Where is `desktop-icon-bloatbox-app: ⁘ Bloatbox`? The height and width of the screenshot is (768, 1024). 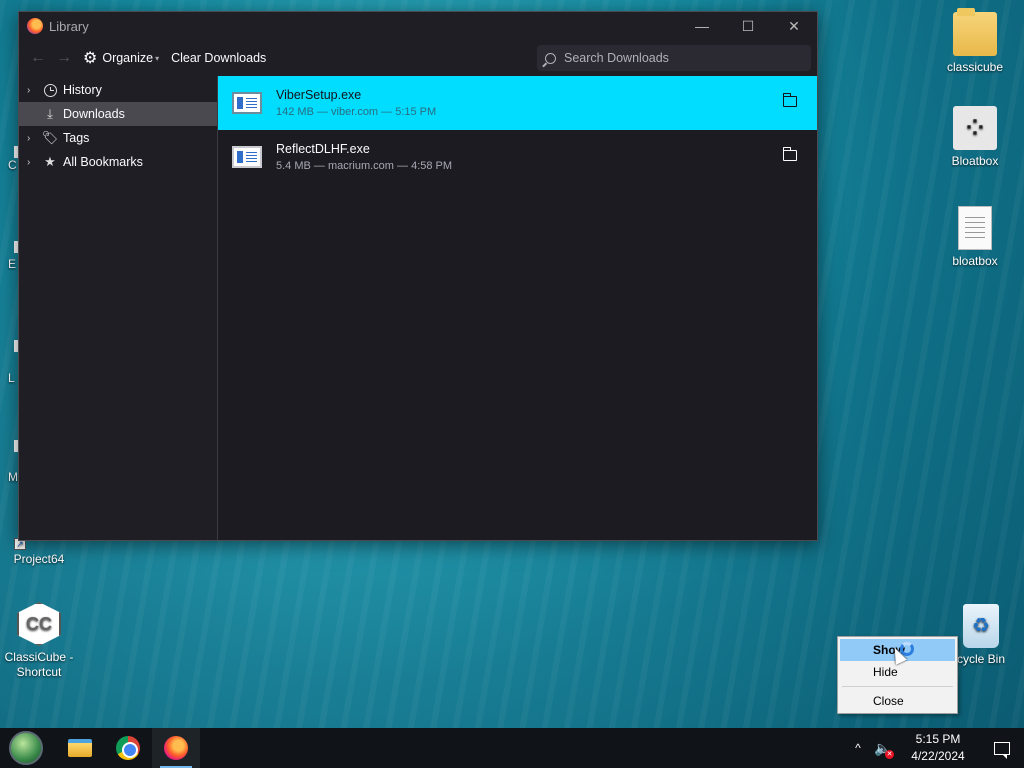 desktop-icon-bloatbox-app: ⁘ Bloatbox is located at coordinates (975, 137).